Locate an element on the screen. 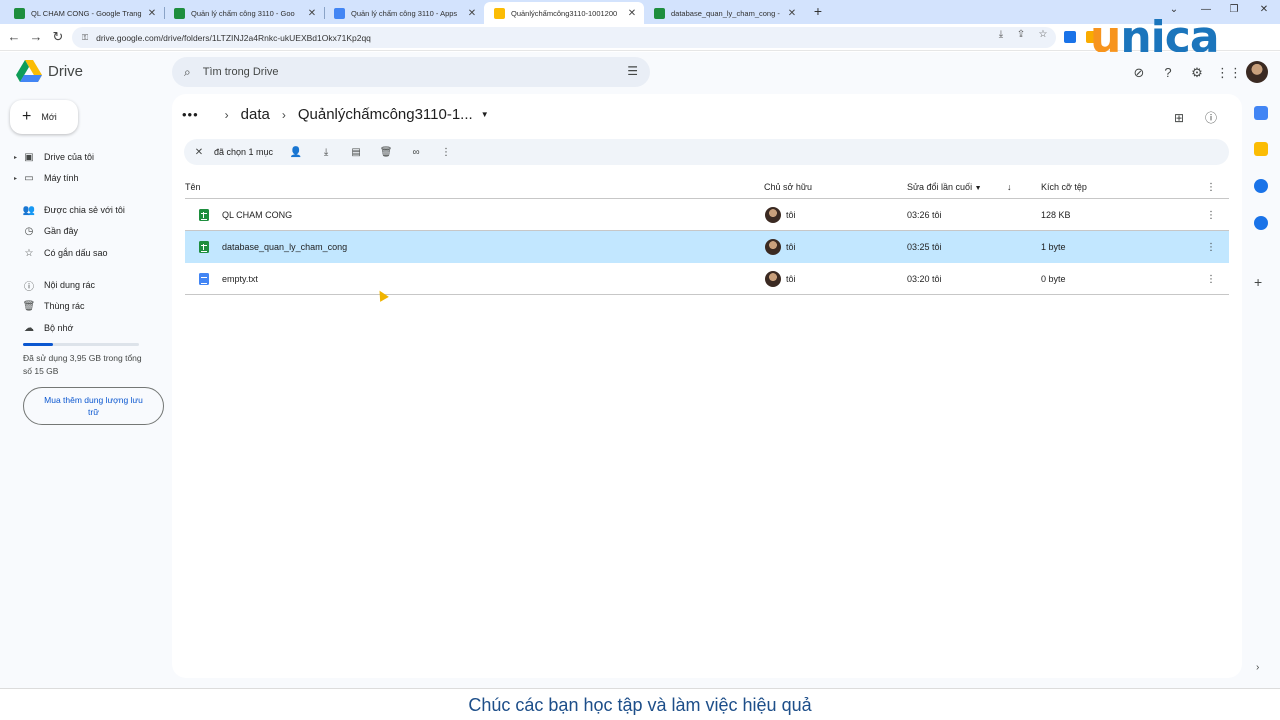 This screenshot has height=720, width=1280. share-icon: ⇪ is located at coordinates (1021, 35).